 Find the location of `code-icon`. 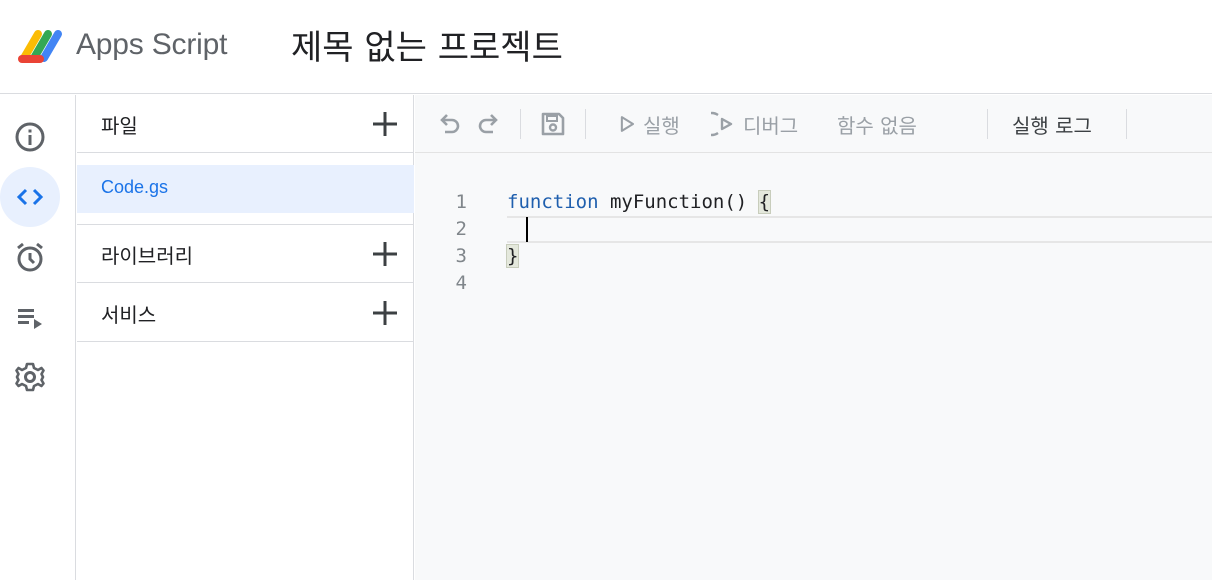

code-icon is located at coordinates (30, 197).